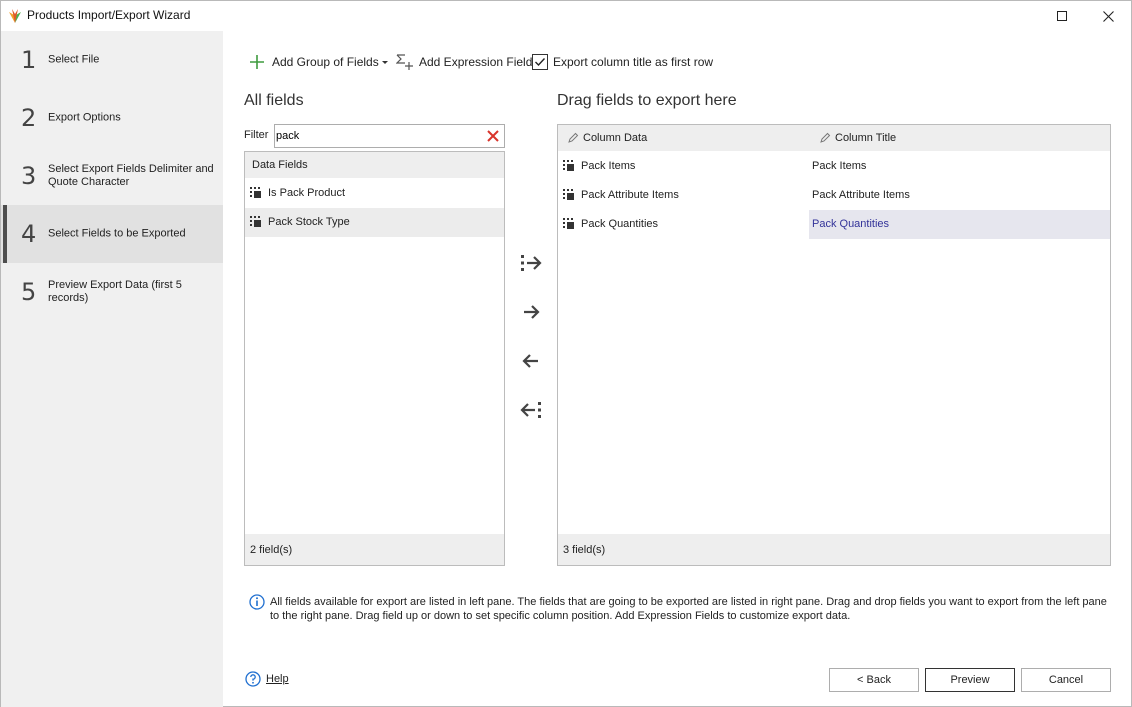 The width and height of the screenshot is (1132, 707). Describe the element at coordinates (633, 62) in the screenshot. I see `export-title-label: Export column title as first row` at that location.